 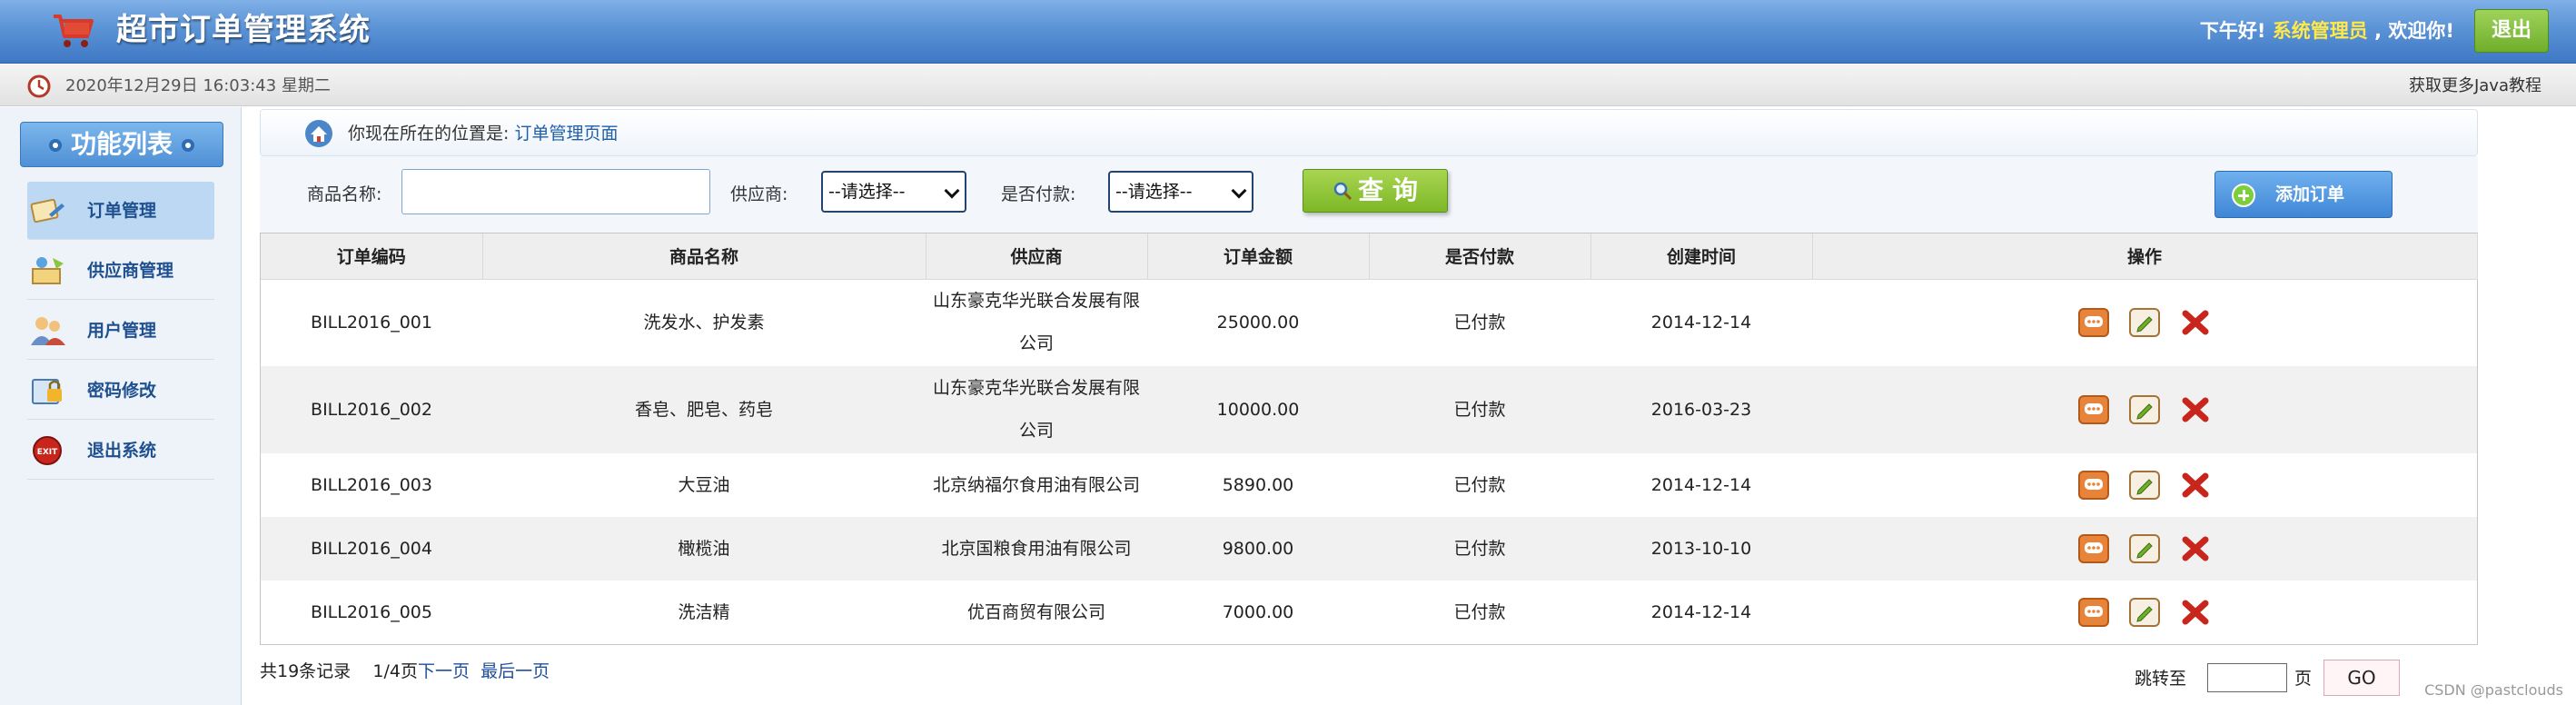 I want to click on product-name-input, so click(x=555, y=191).